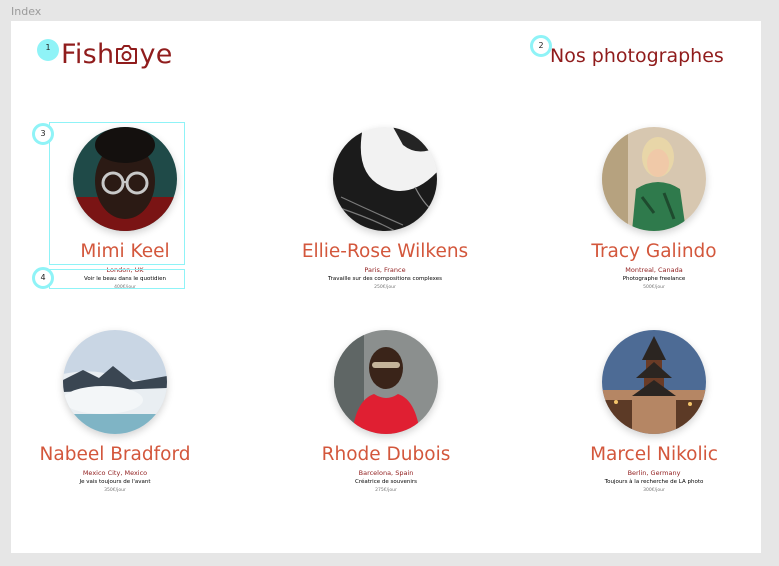 This screenshot has height=566, width=779. Describe the element at coordinates (125, 287) in the screenshot. I see `photographer-price: 400€/jour` at that location.